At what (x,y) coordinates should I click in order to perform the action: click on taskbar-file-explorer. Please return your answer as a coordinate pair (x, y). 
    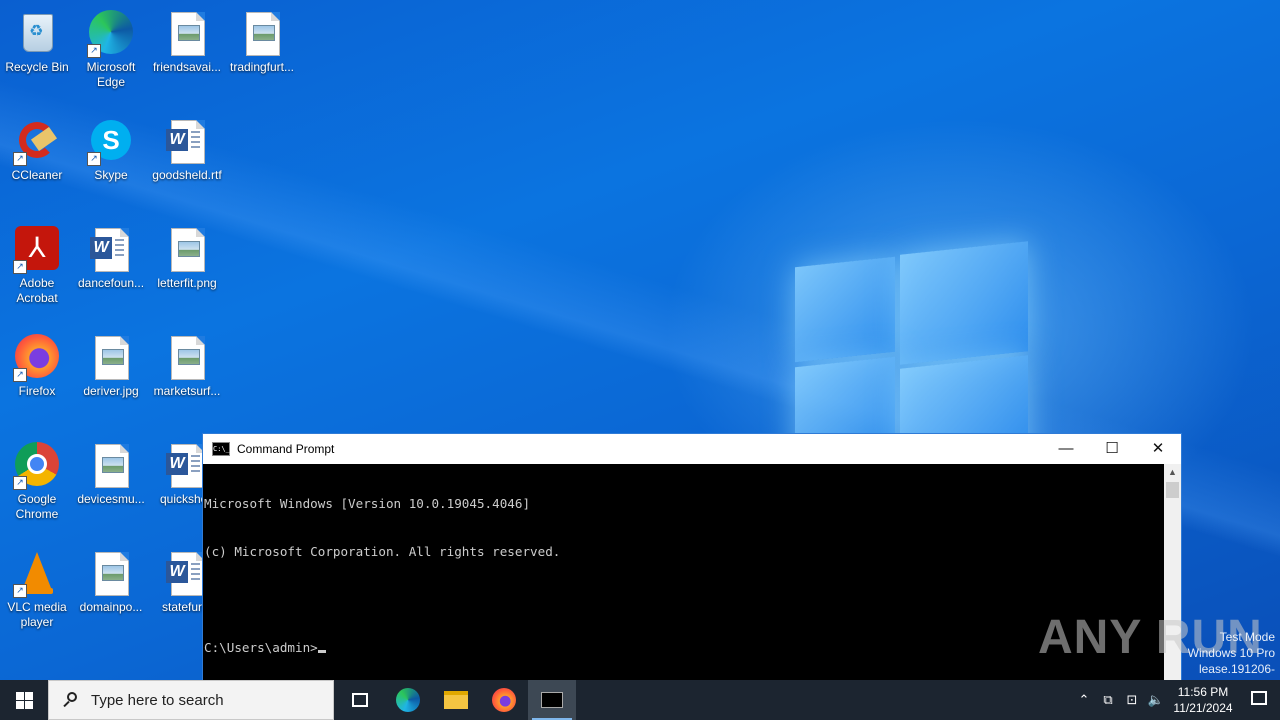
    Looking at the image, I should click on (456, 700).